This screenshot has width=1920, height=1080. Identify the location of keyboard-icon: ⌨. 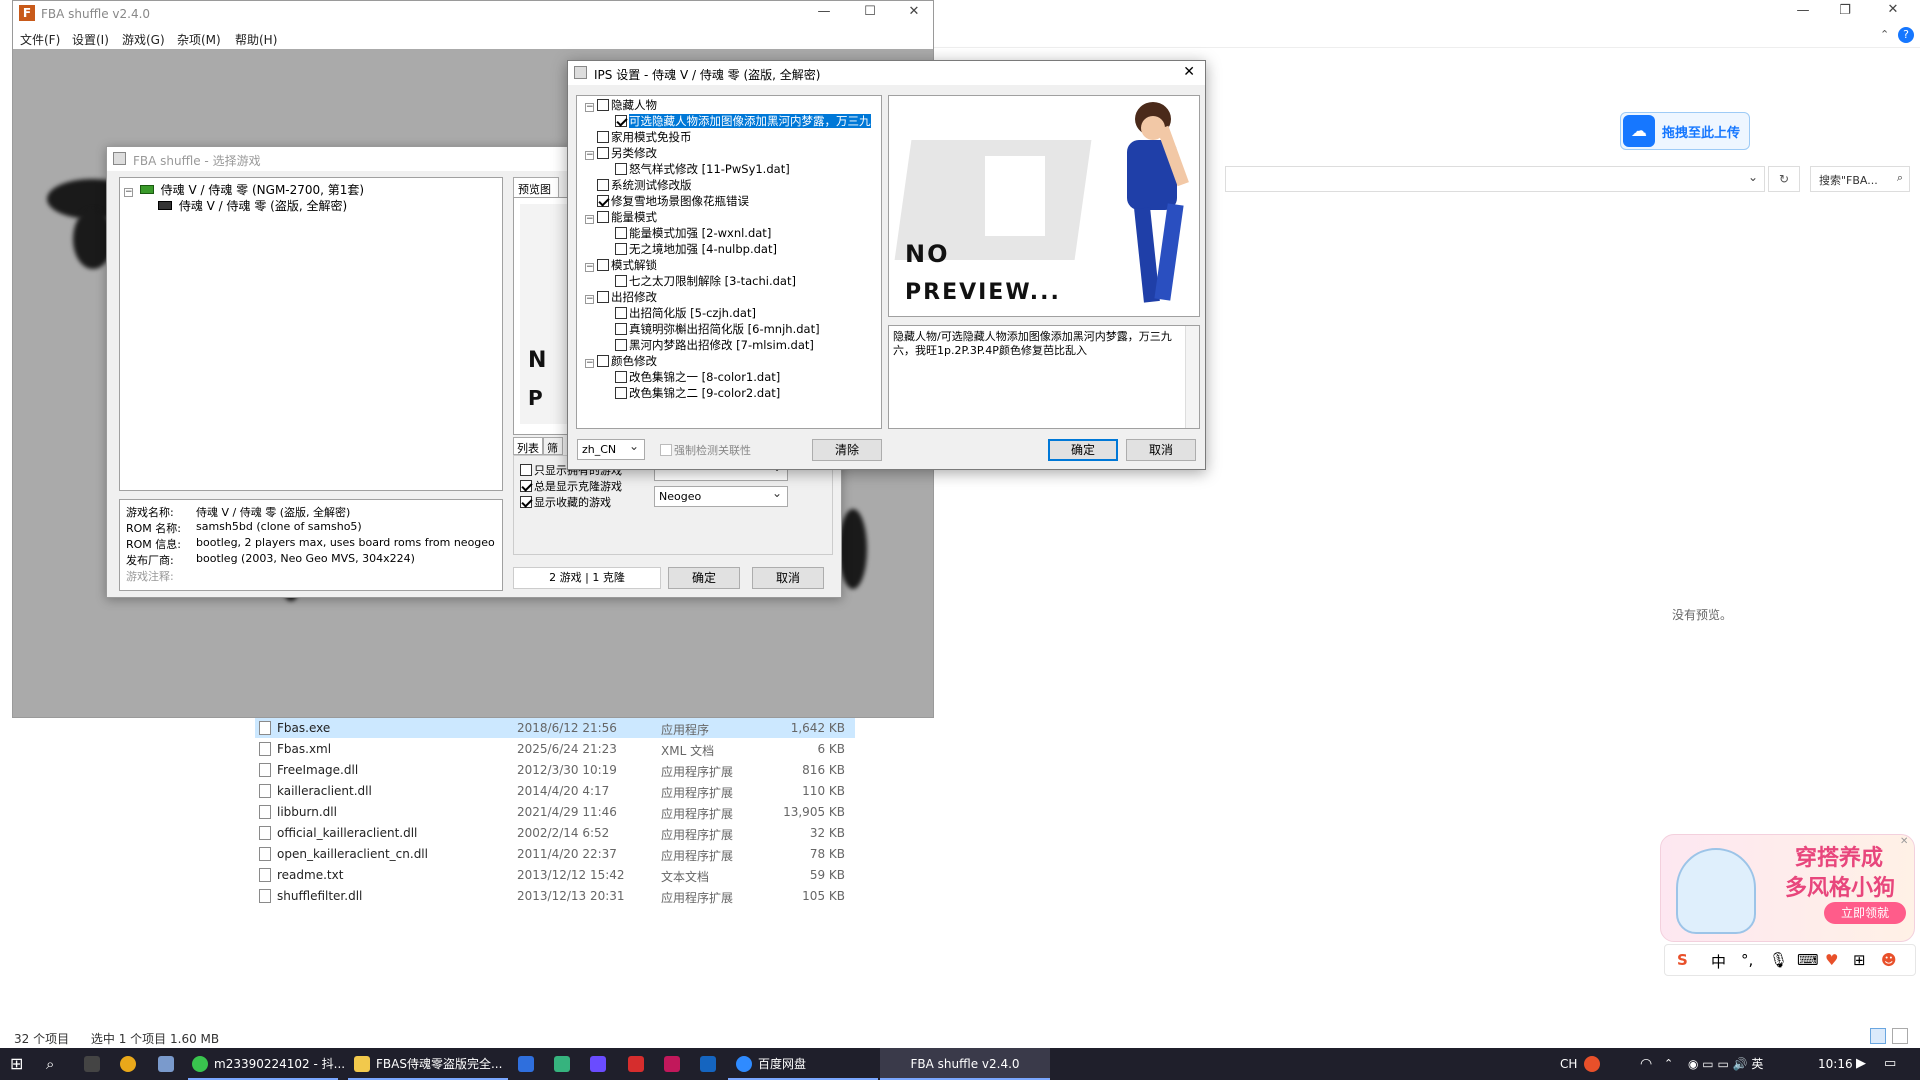
(1808, 960).